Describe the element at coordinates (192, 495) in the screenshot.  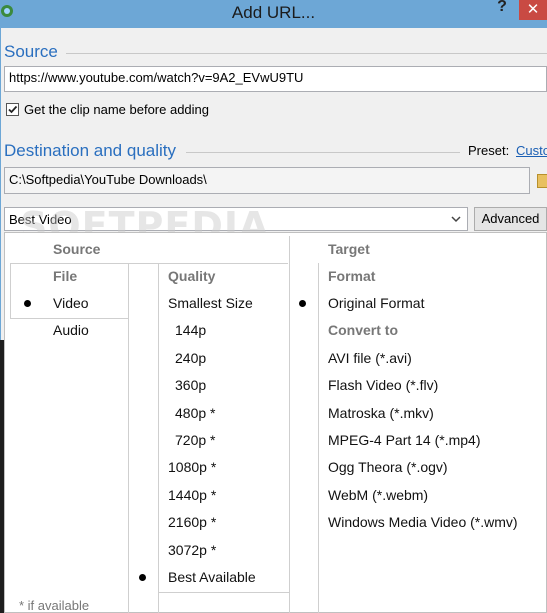
I see `quality-option: 1440p *` at that location.